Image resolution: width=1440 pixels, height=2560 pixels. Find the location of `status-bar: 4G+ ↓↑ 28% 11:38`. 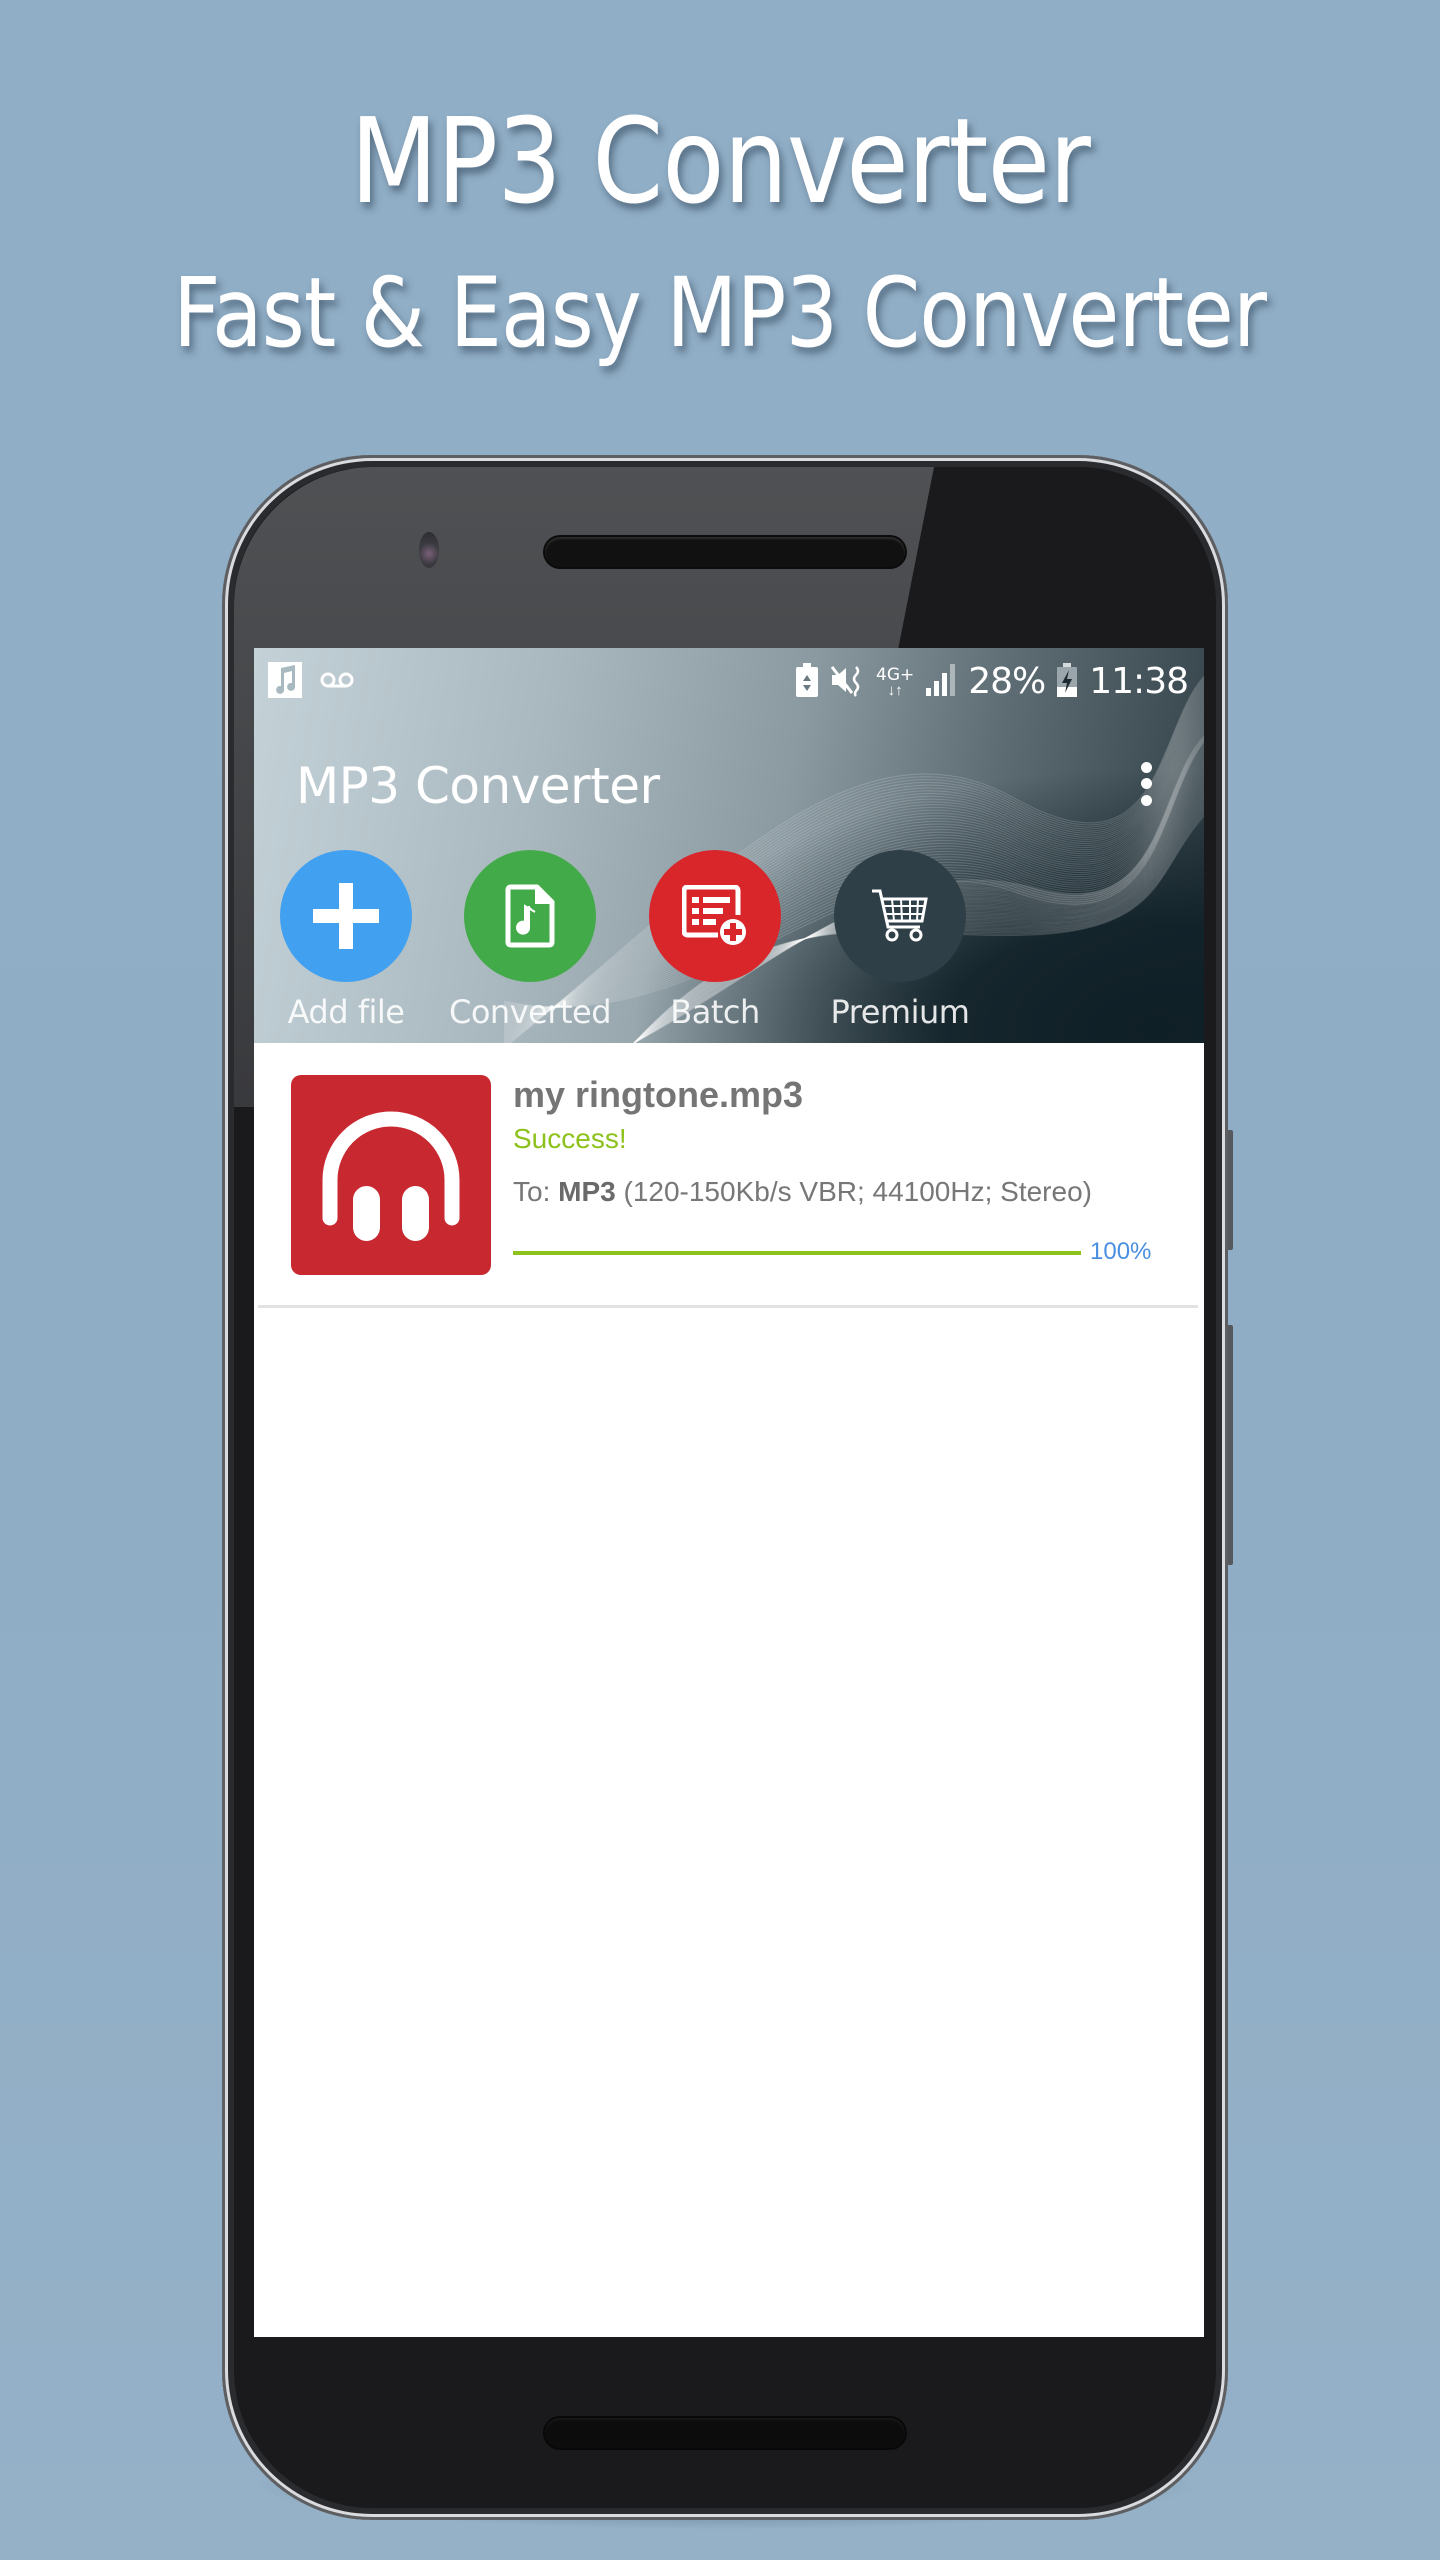

status-bar: 4G+ ↓↑ 28% 11:38 is located at coordinates (729, 682).